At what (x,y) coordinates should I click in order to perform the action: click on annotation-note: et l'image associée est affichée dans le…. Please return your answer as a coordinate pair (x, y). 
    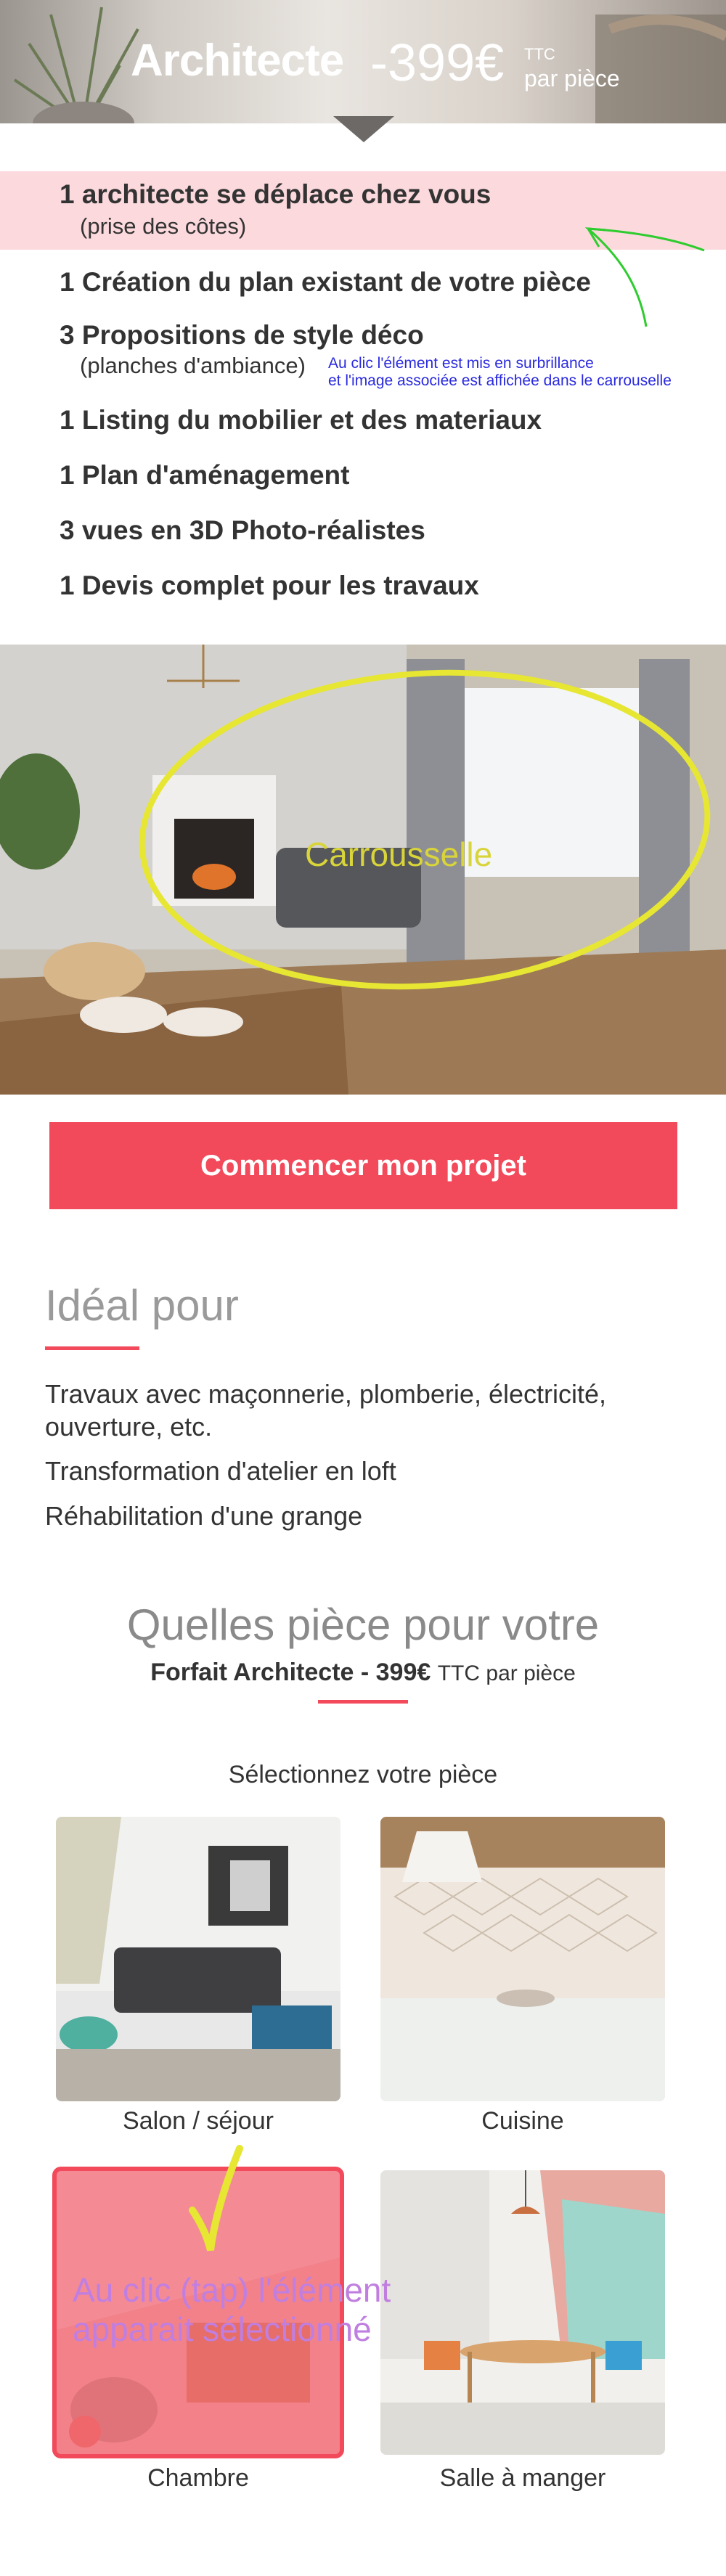
    Looking at the image, I should click on (500, 381).